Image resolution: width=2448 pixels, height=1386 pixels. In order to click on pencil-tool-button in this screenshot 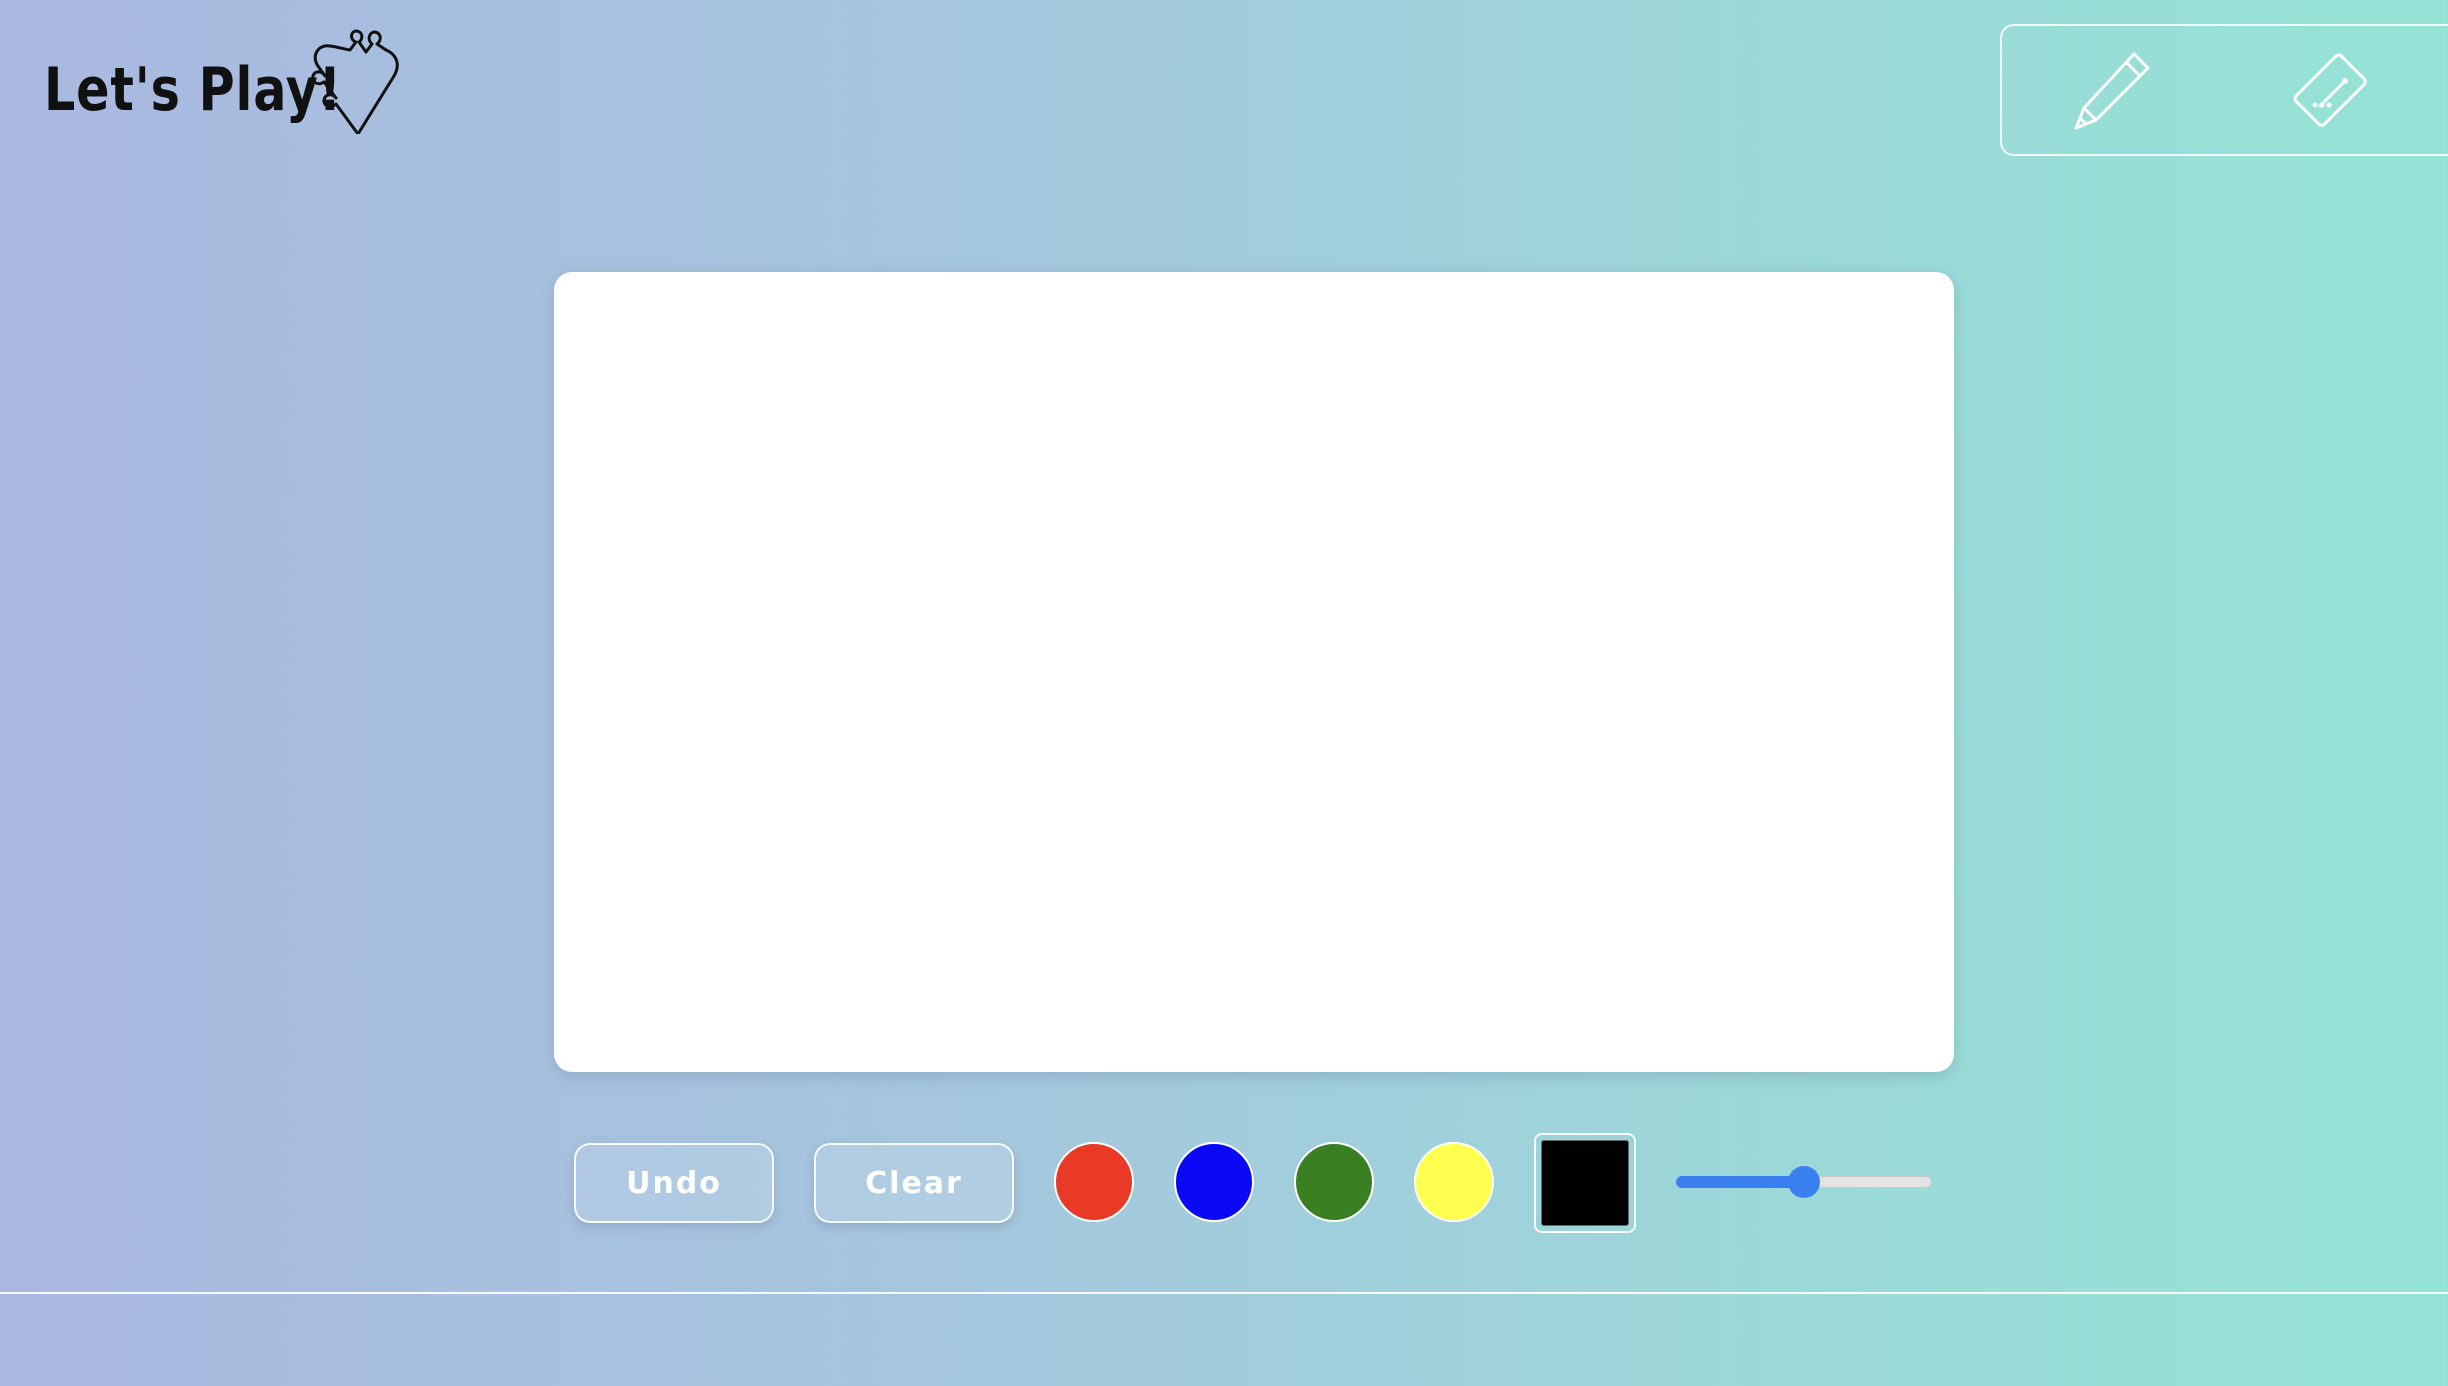, I will do `click(2113, 93)`.